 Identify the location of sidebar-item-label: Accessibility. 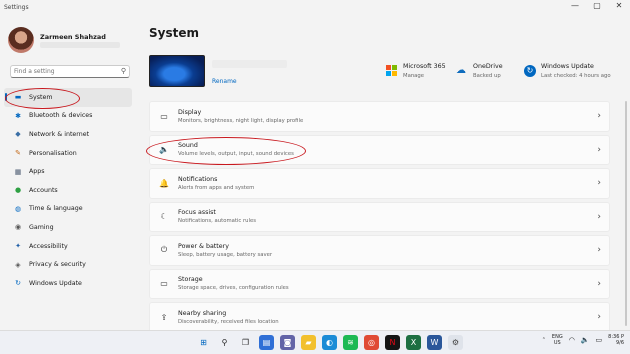
(48, 246).